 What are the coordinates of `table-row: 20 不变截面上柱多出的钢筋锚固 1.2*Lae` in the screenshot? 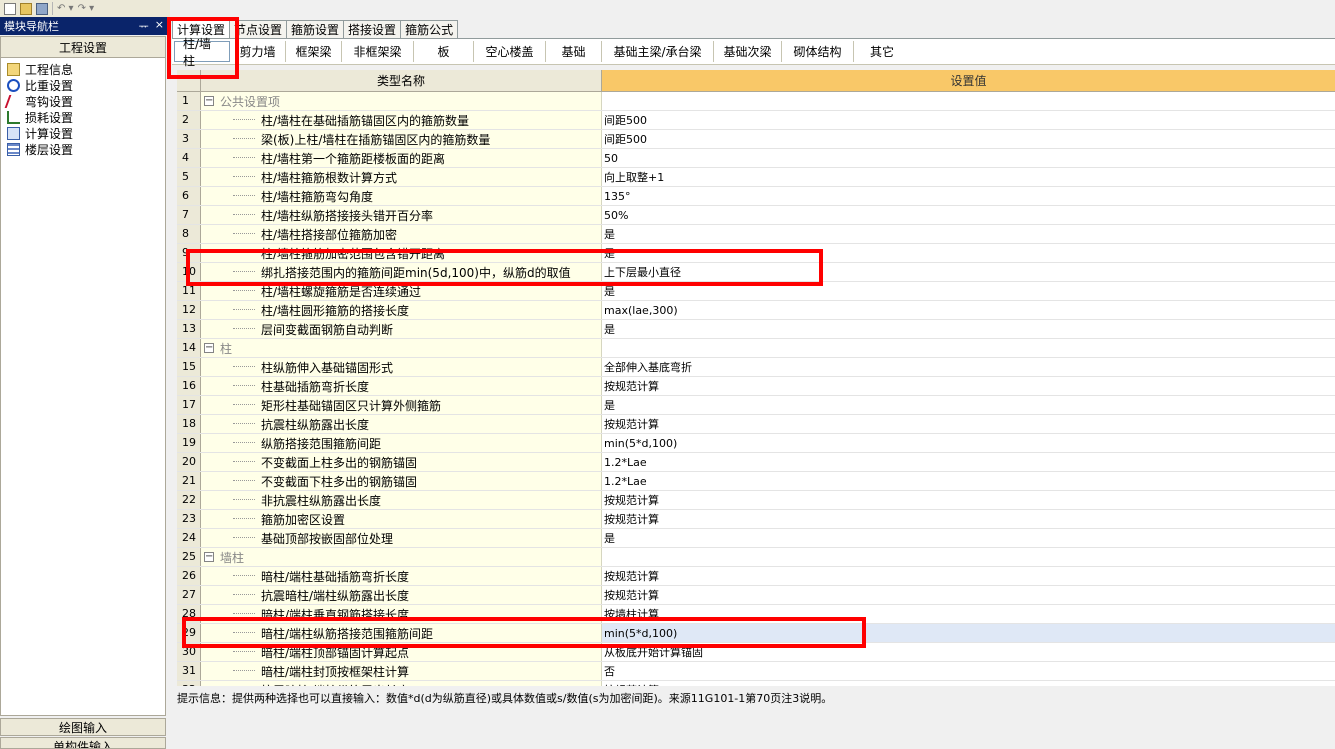 It's located at (756, 462).